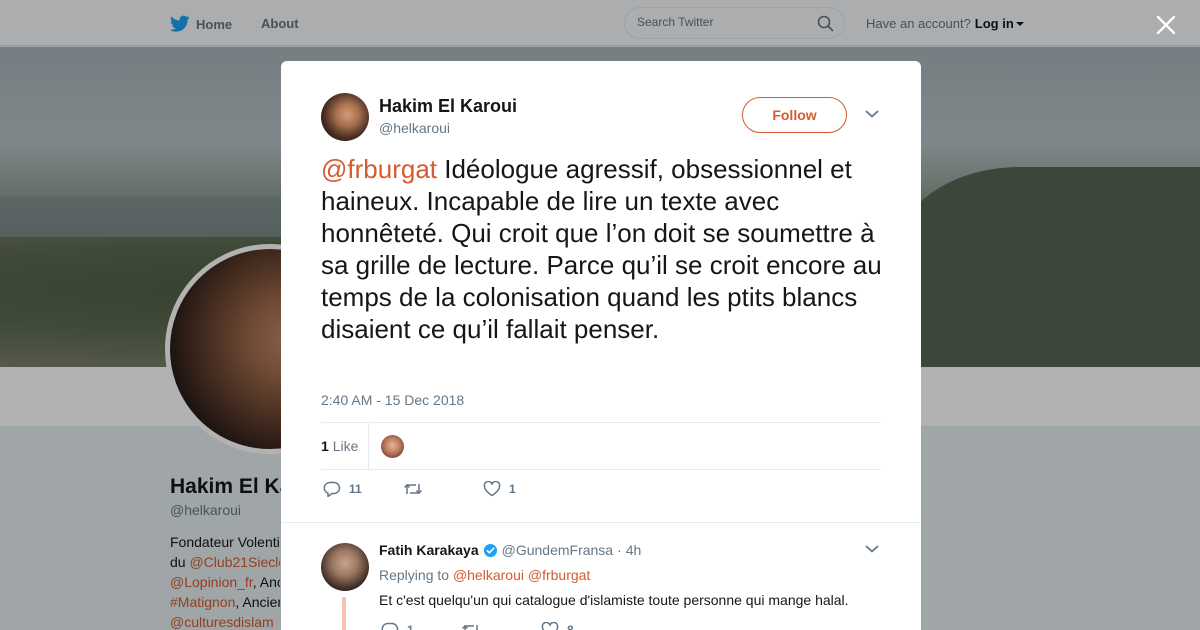 This screenshot has height=630, width=1200. What do you see at coordinates (601, 522) in the screenshot?
I see `divider` at bounding box center [601, 522].